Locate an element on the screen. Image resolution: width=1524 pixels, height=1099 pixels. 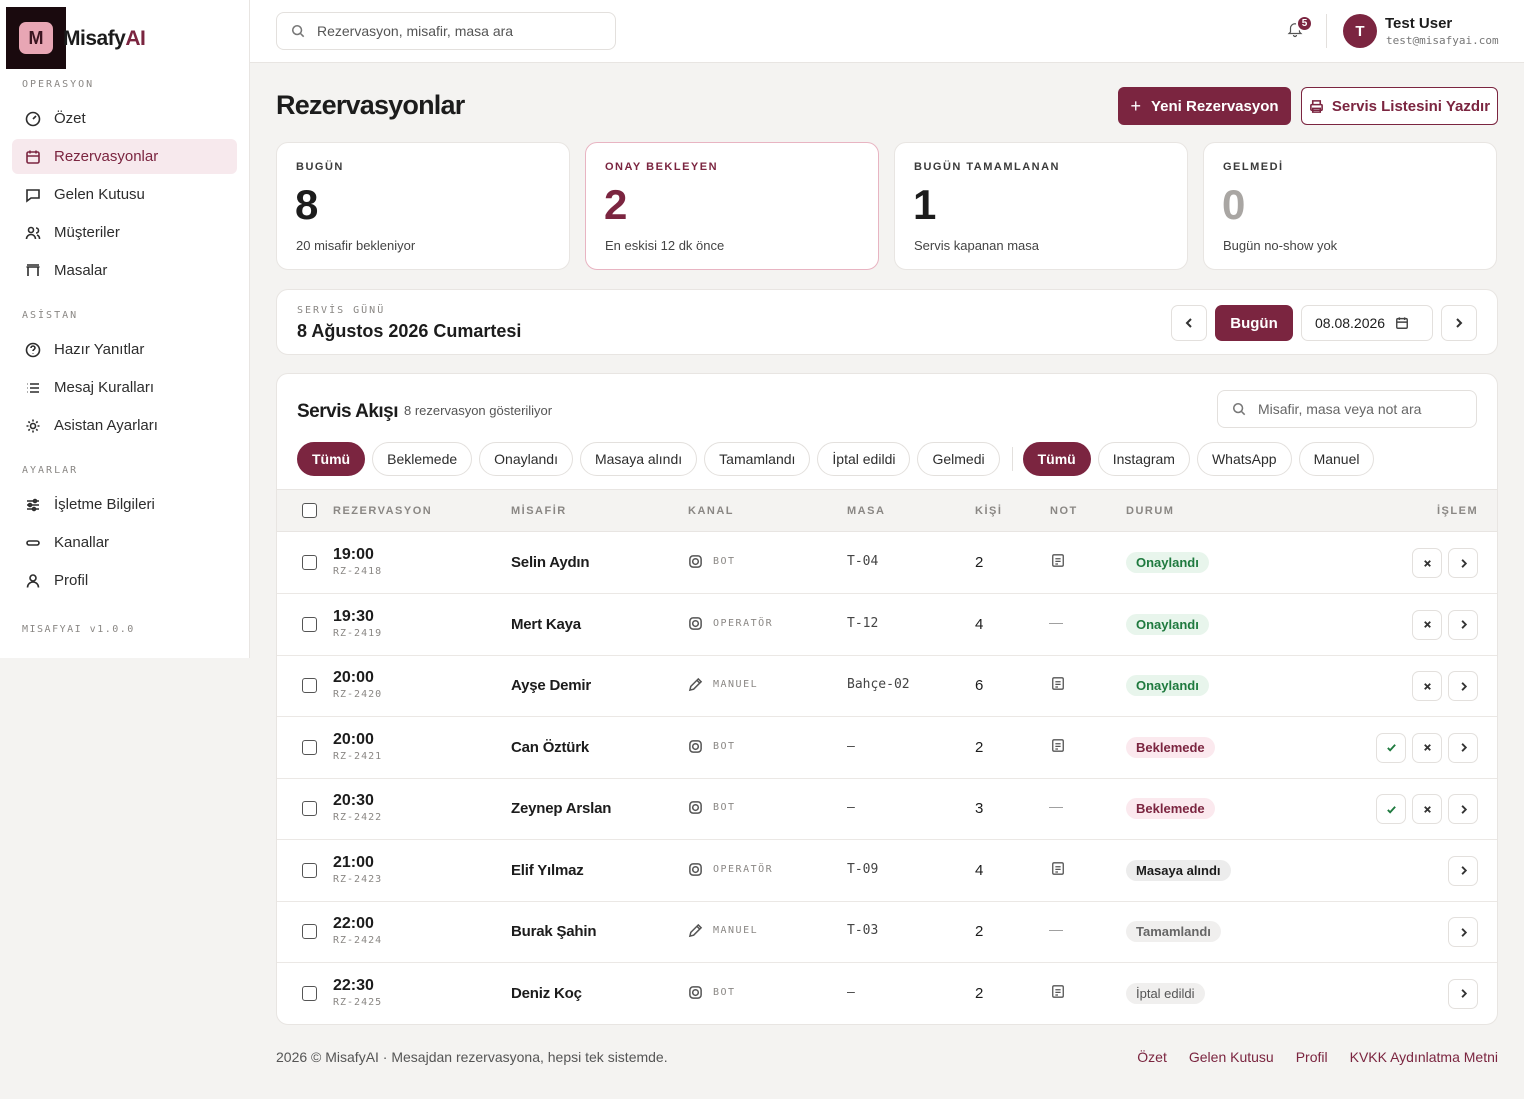
sidebar-item: Rezervasyonlar is located at coordinates (124, 156).